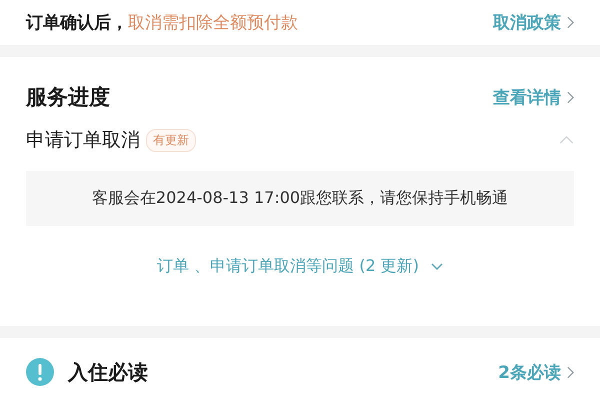 Image resolution: width=600 pixels, height=400 pixels. Describe the element at coordinates (213, 23) in the screenshot. I see `penalty-text: 取消需扣除全额预付款` at that location.